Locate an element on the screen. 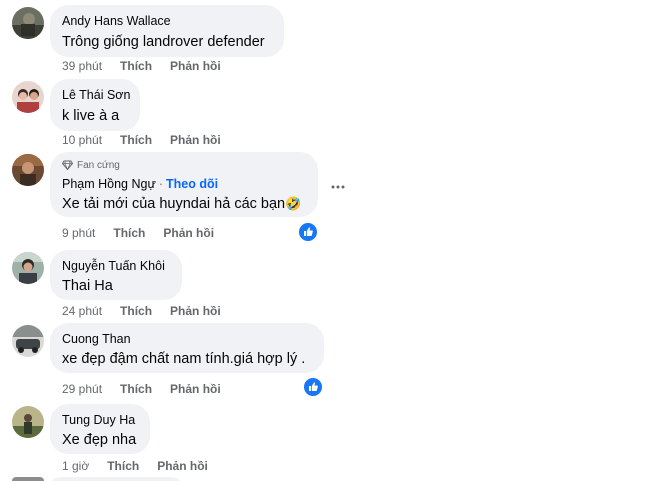  comment-bubble: Lê Thái Sơn k live à a is located at coordinates (95, 105).